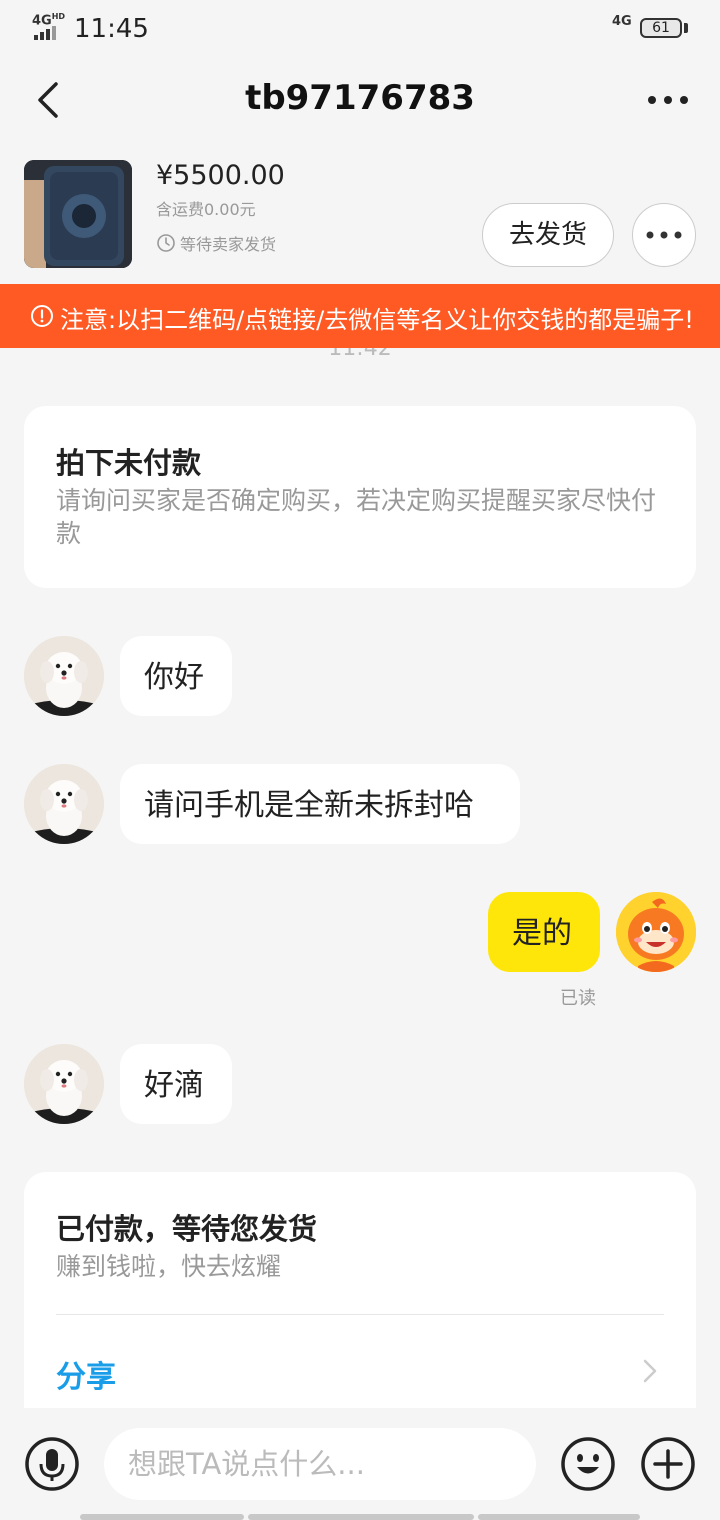  Describe the element at coordinates (169, 1266) in the screenshot. I see `card-description: 赚到钱啦，快去炫耀` at that location.